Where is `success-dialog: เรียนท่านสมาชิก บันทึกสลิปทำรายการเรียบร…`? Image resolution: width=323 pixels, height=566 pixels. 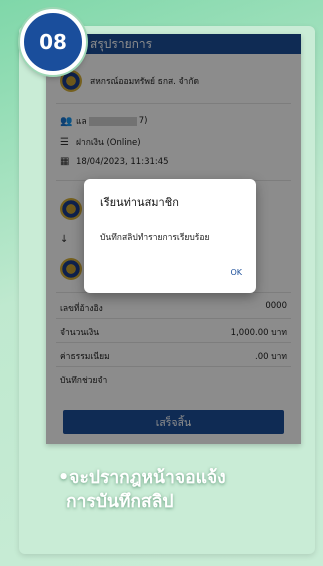
success-dialog: เรียนท่านสมาชิก บันทึกสลิปทำรายการเรียบร… is located at coordinates (170, 236).